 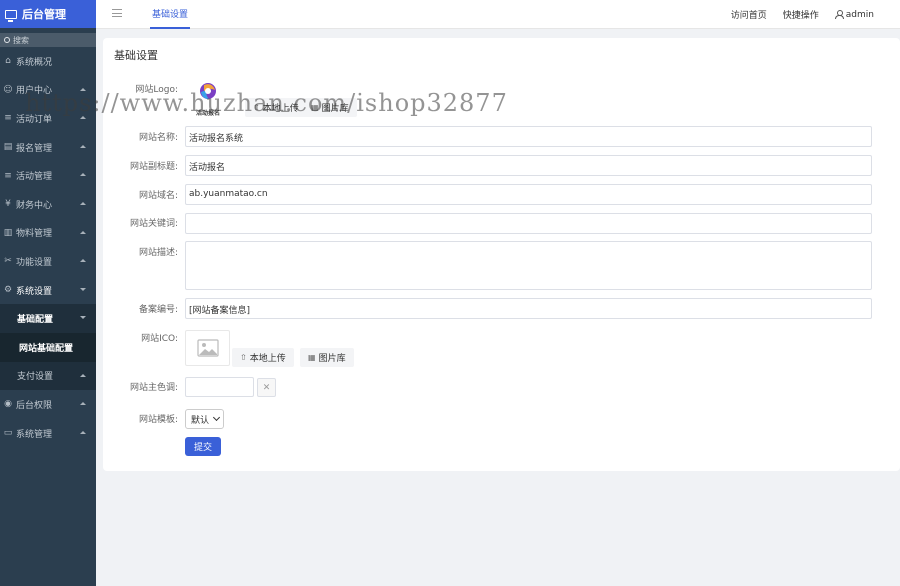 What do you see at coordinates (34, 177) in the screenshot?
I see `sidebar-item-label: 活动管理` at bounding box center [34, 177].